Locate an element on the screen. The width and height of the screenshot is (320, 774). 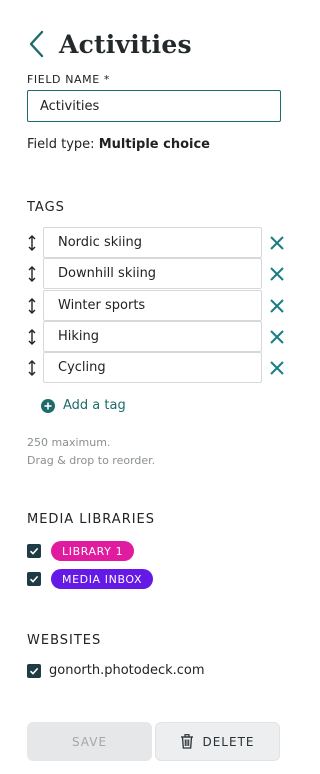
add-tag-label: Add a tag is located at coordinates (94, 405).